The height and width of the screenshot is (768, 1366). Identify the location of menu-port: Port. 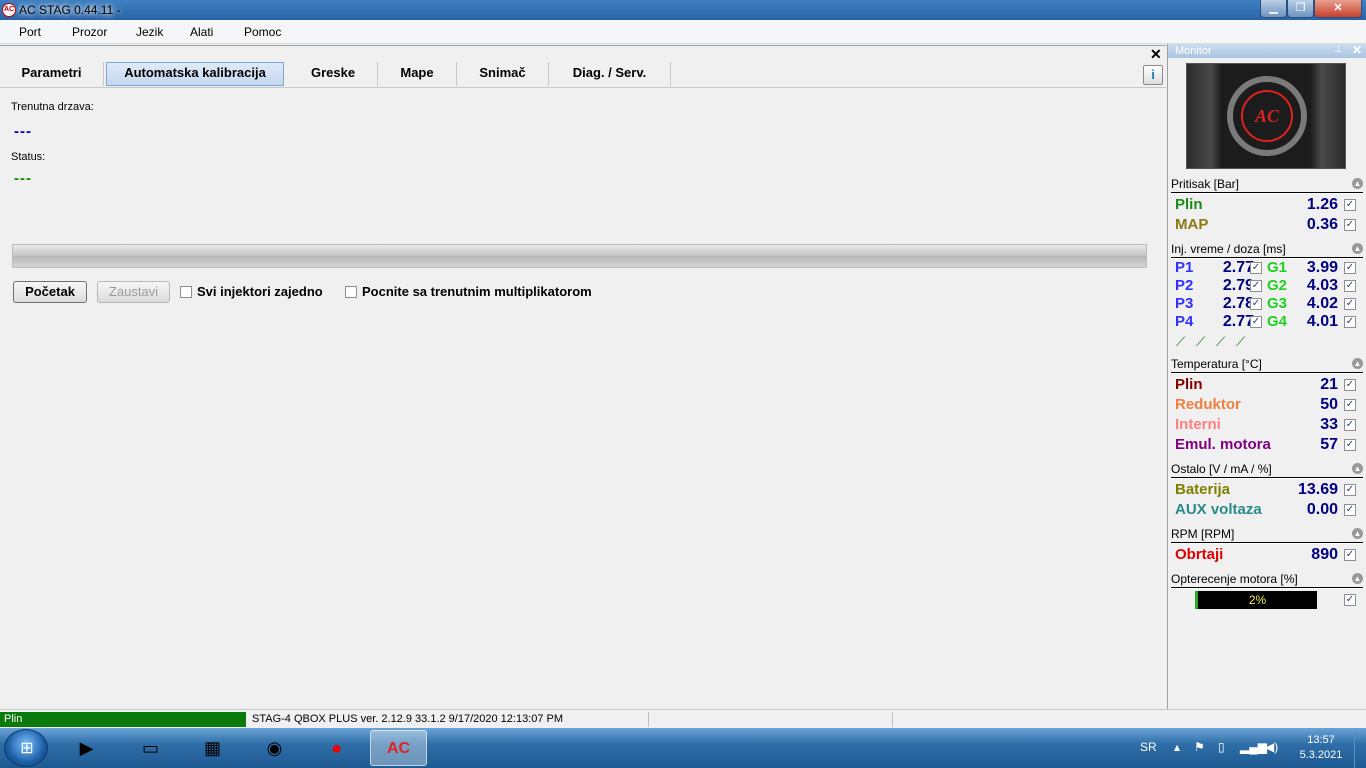
(30, 32).